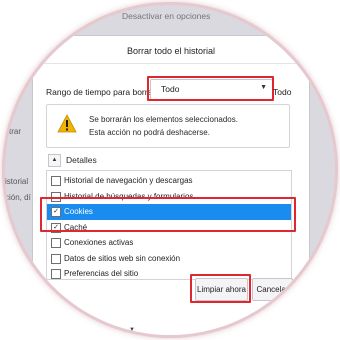 The image size is (340, 340). I want to click on details-toggle-button: ▲, so click(54, 160).